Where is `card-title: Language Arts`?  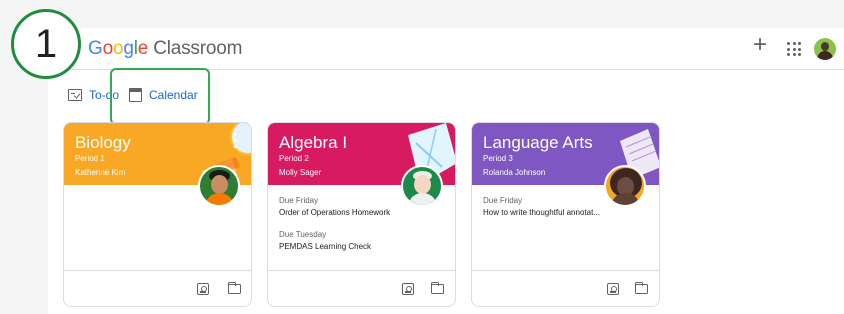 card-title: Language Arts is located at coordinates (538, 143).